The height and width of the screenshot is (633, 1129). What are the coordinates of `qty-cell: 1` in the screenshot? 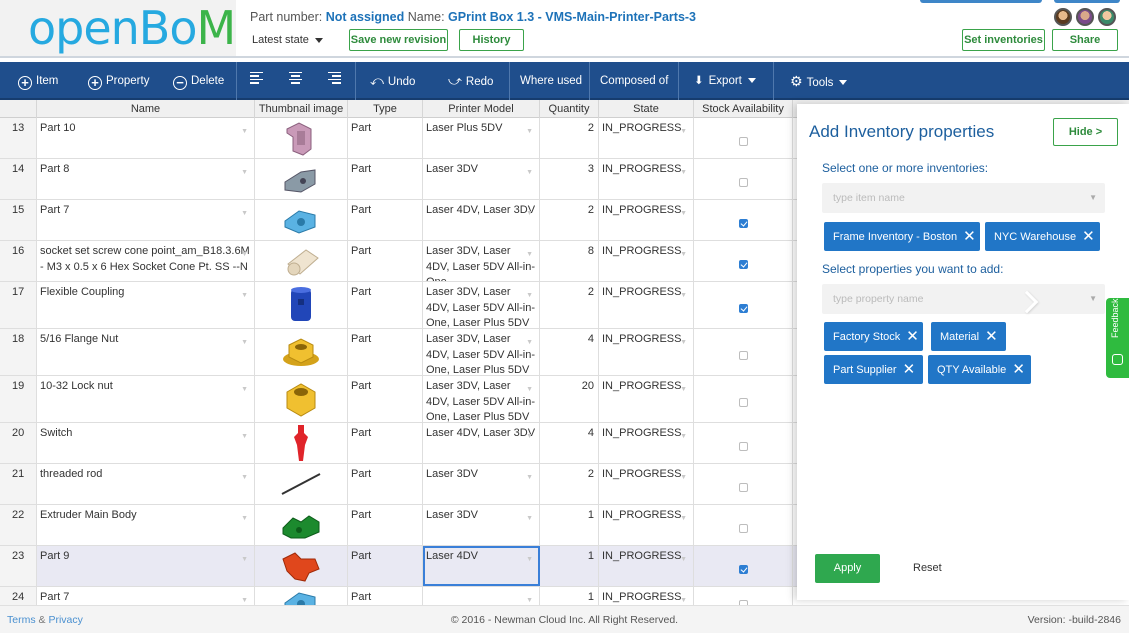 It's located at (569, 566).